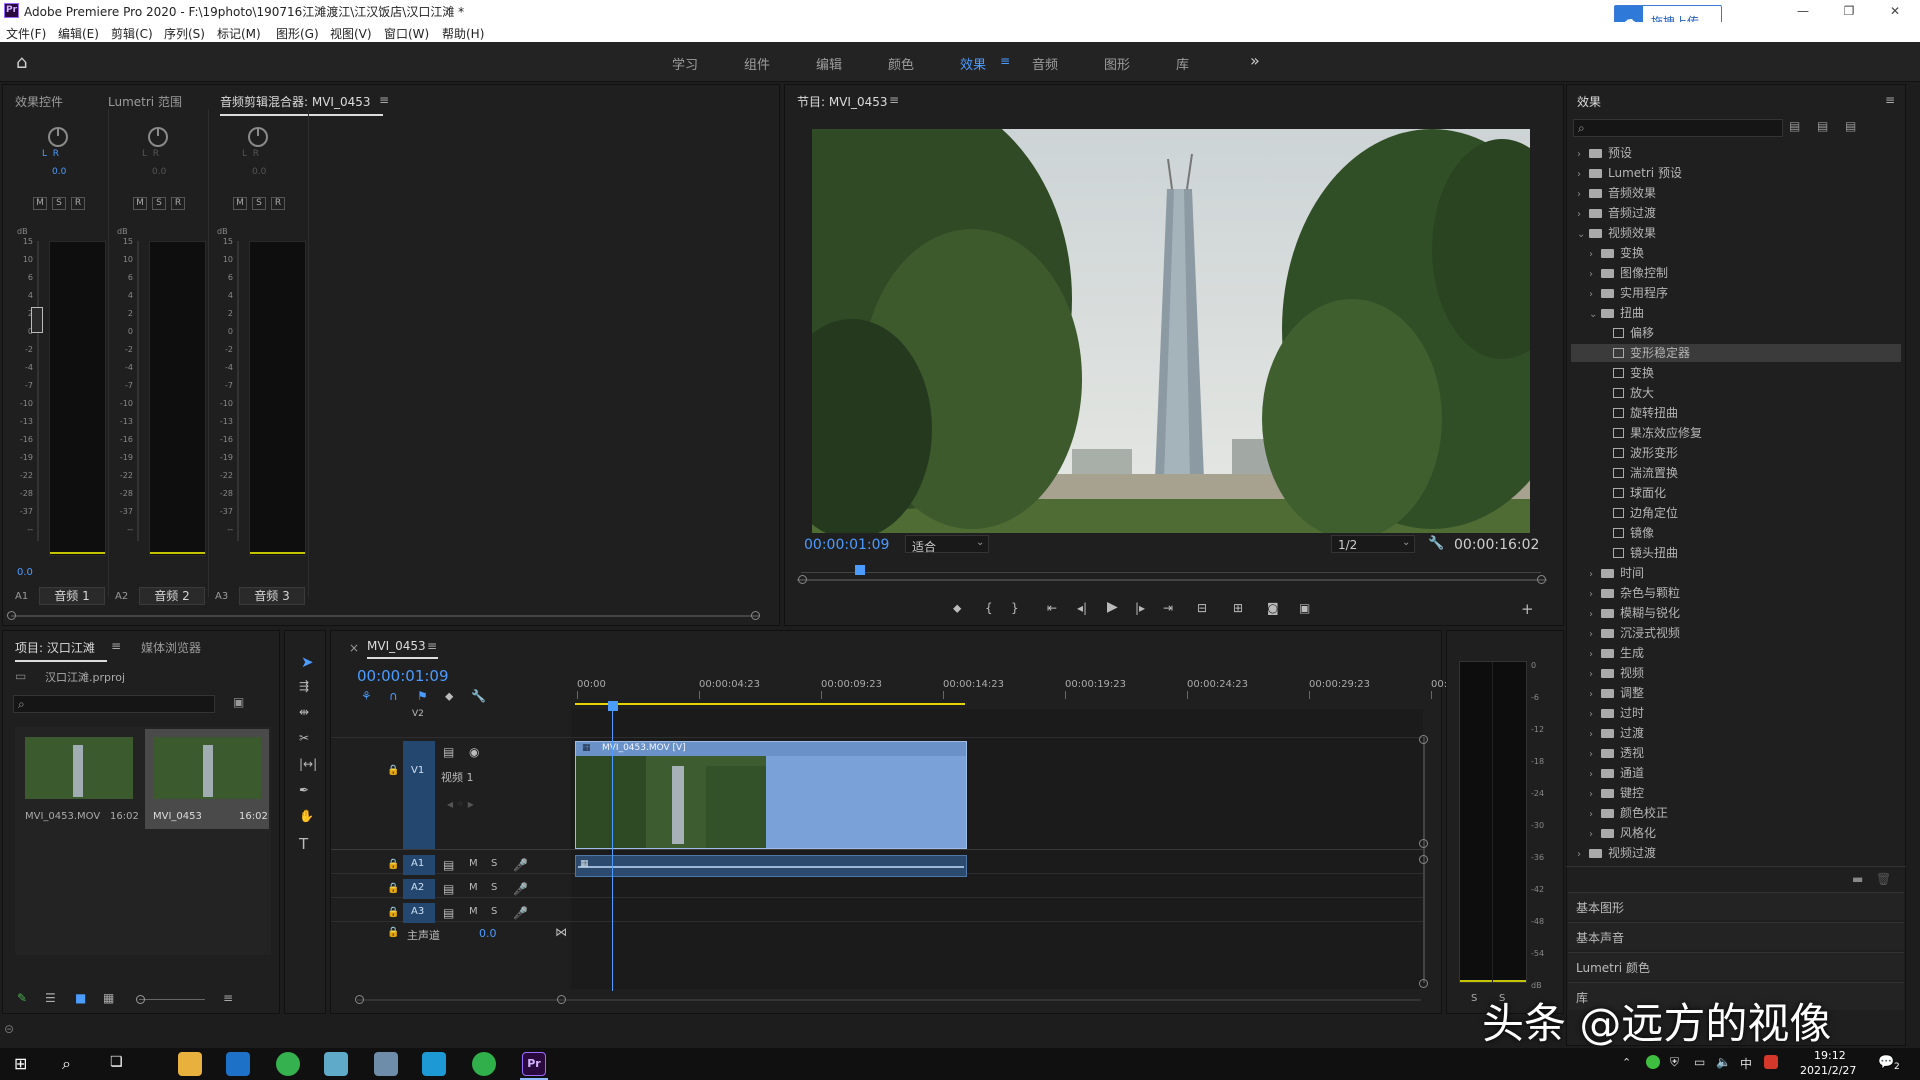 This screenshot has width=1920, height=1080. What do you see at coordinates (1794, 126) in the screenshot?
I see `accelerated-effects-icon: ▤` at bounding box center [1794, 126].